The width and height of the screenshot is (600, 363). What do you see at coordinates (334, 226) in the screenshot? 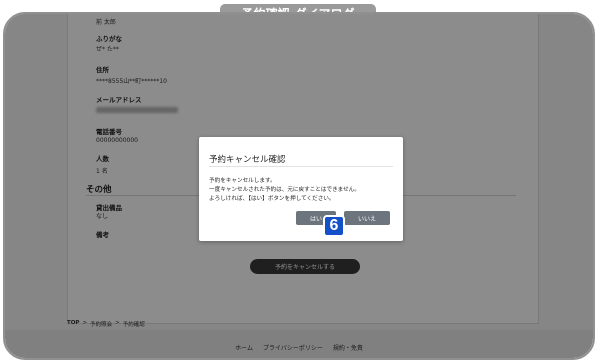
I see `step-number-badge: 6` at bounding box center [334, 226].